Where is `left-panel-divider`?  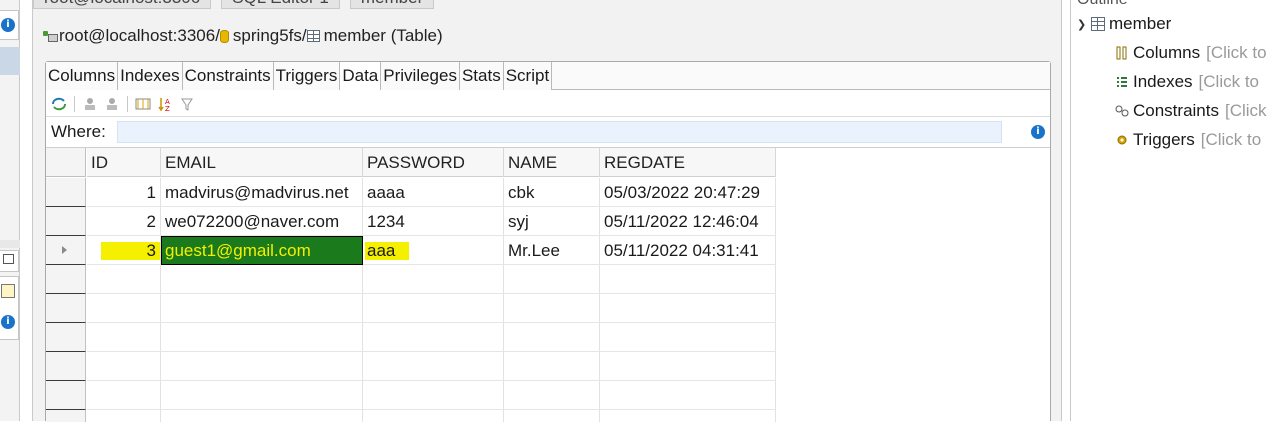
left-panel-divider is located at coordinates (10, 244).